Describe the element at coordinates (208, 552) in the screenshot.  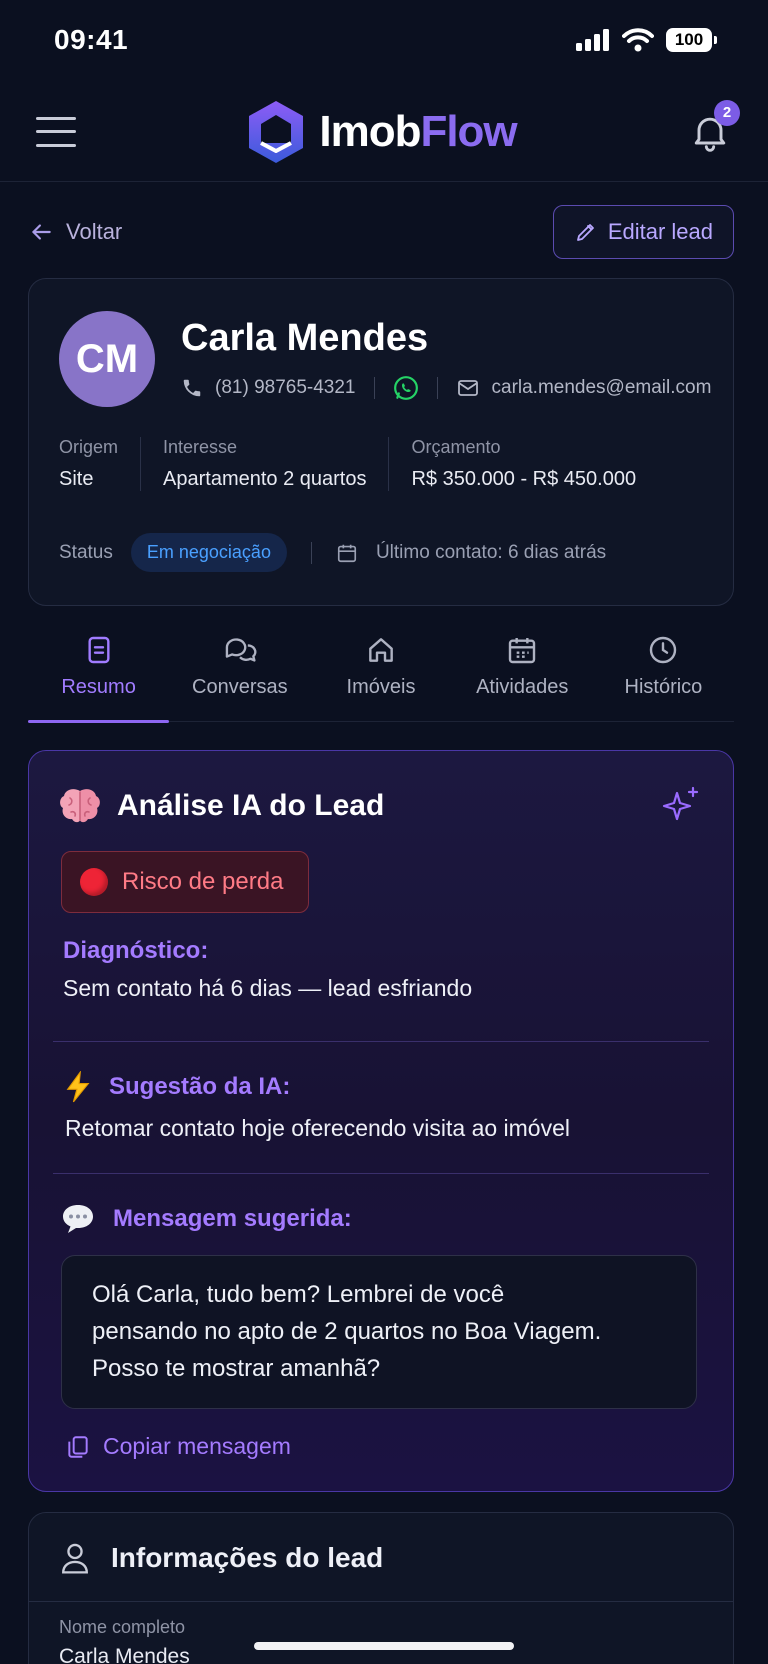
I see `status-badge: Em negociação` at that location.